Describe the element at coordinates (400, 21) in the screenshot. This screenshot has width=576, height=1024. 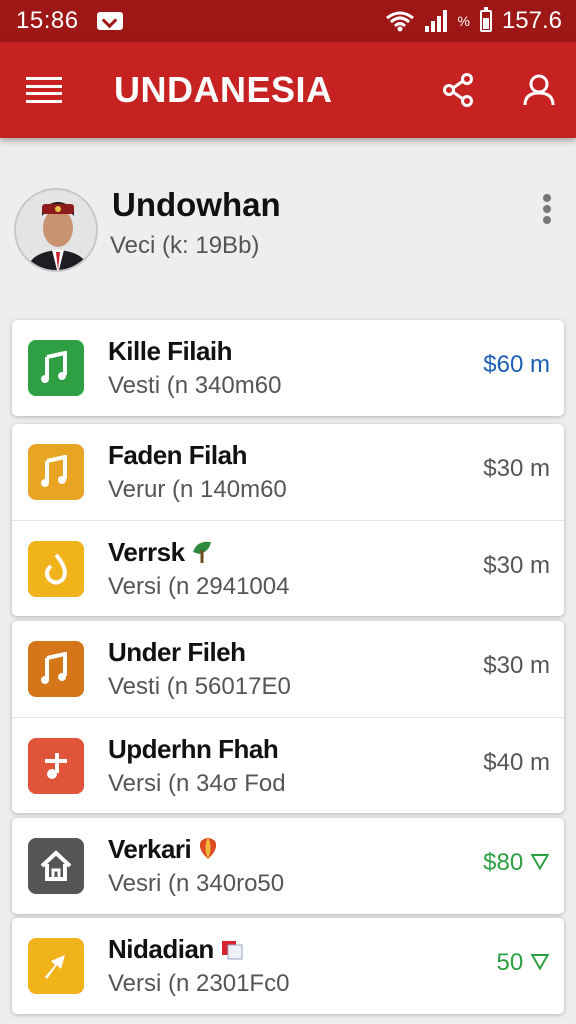
I see `wifi-icon` at that location.